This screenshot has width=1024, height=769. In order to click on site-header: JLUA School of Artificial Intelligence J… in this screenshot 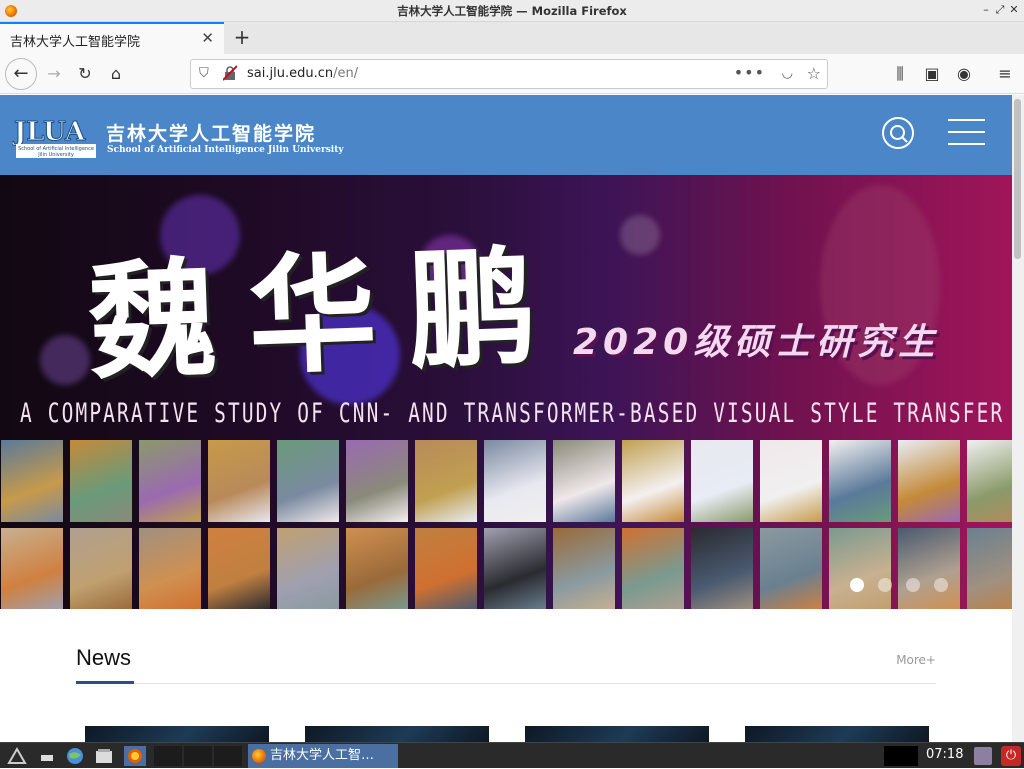, I will do `click(506, 135)`.